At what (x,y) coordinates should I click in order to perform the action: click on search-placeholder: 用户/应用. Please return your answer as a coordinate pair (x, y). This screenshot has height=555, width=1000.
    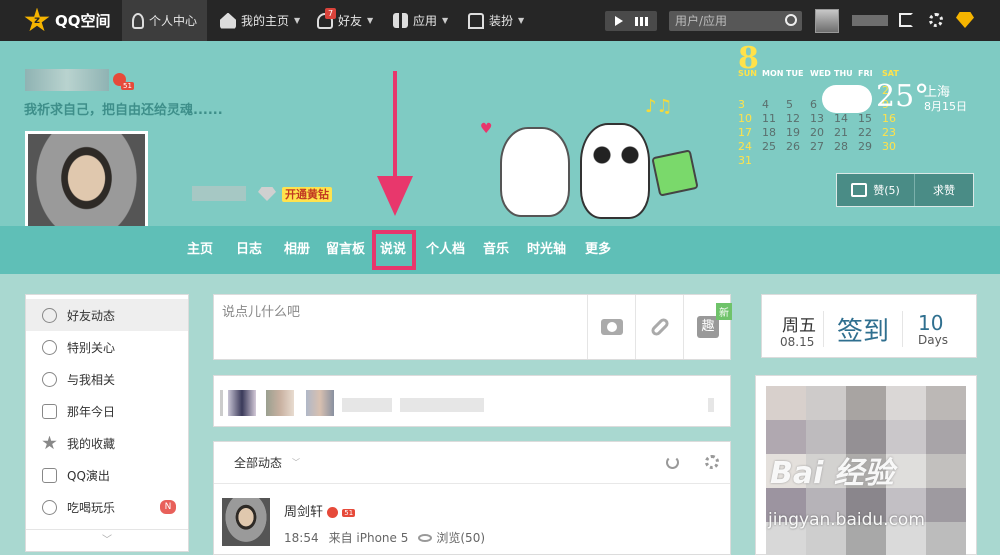
    Looking at the image, I should click on (701, 21).